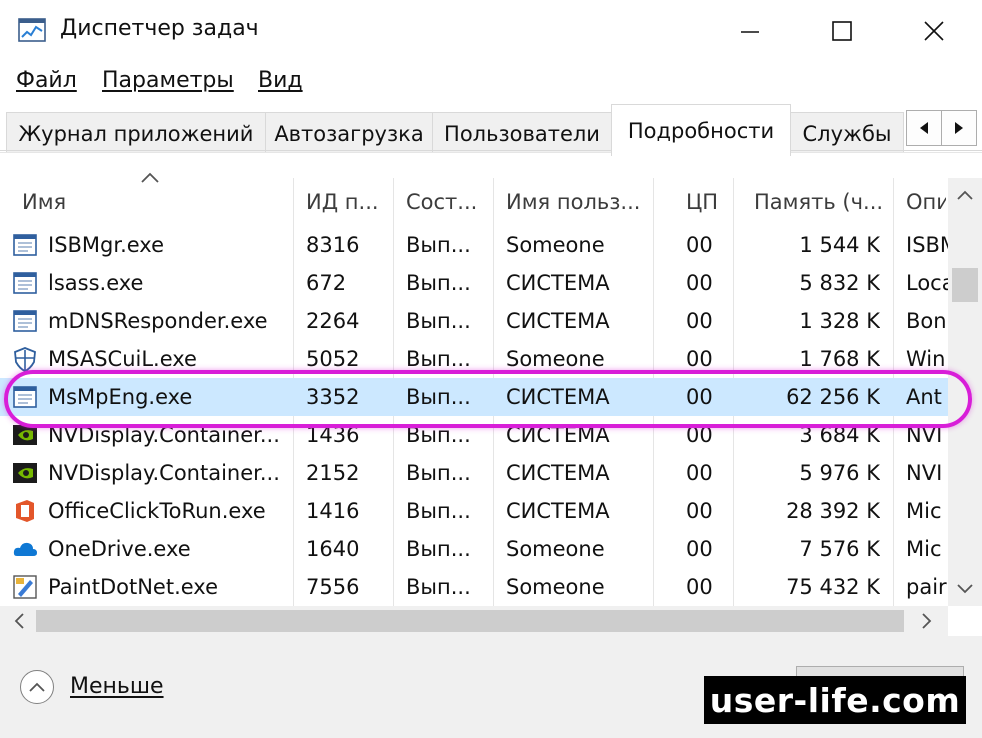 The image size is (982, 738). I want to click on cell-name: OfficeClickToRun.exe, so click(157, 511).